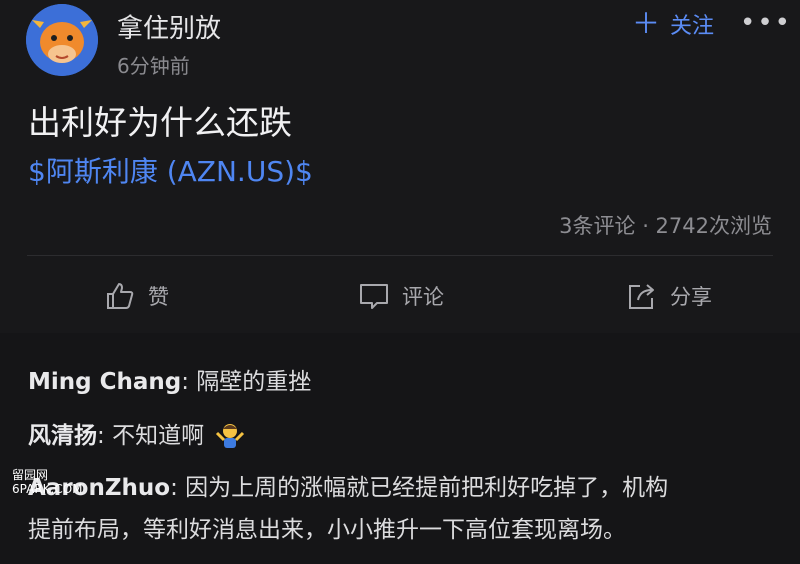 This screenshot has height=564, width=800. Describe the element at coordinates (120, 296) in the screenshot. I see `thumbs-up-icon` at that location.